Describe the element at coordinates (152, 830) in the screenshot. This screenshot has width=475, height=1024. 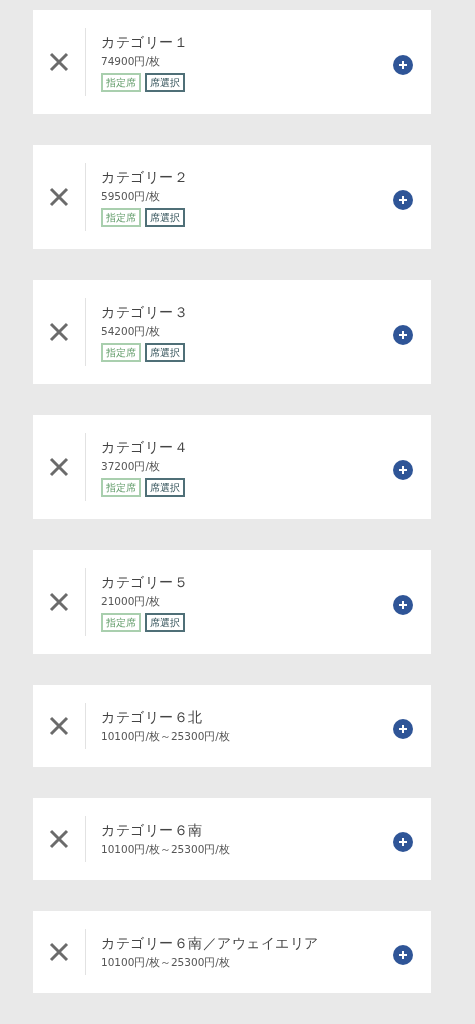
I see `category-name: カテゴリー６南` at that location.